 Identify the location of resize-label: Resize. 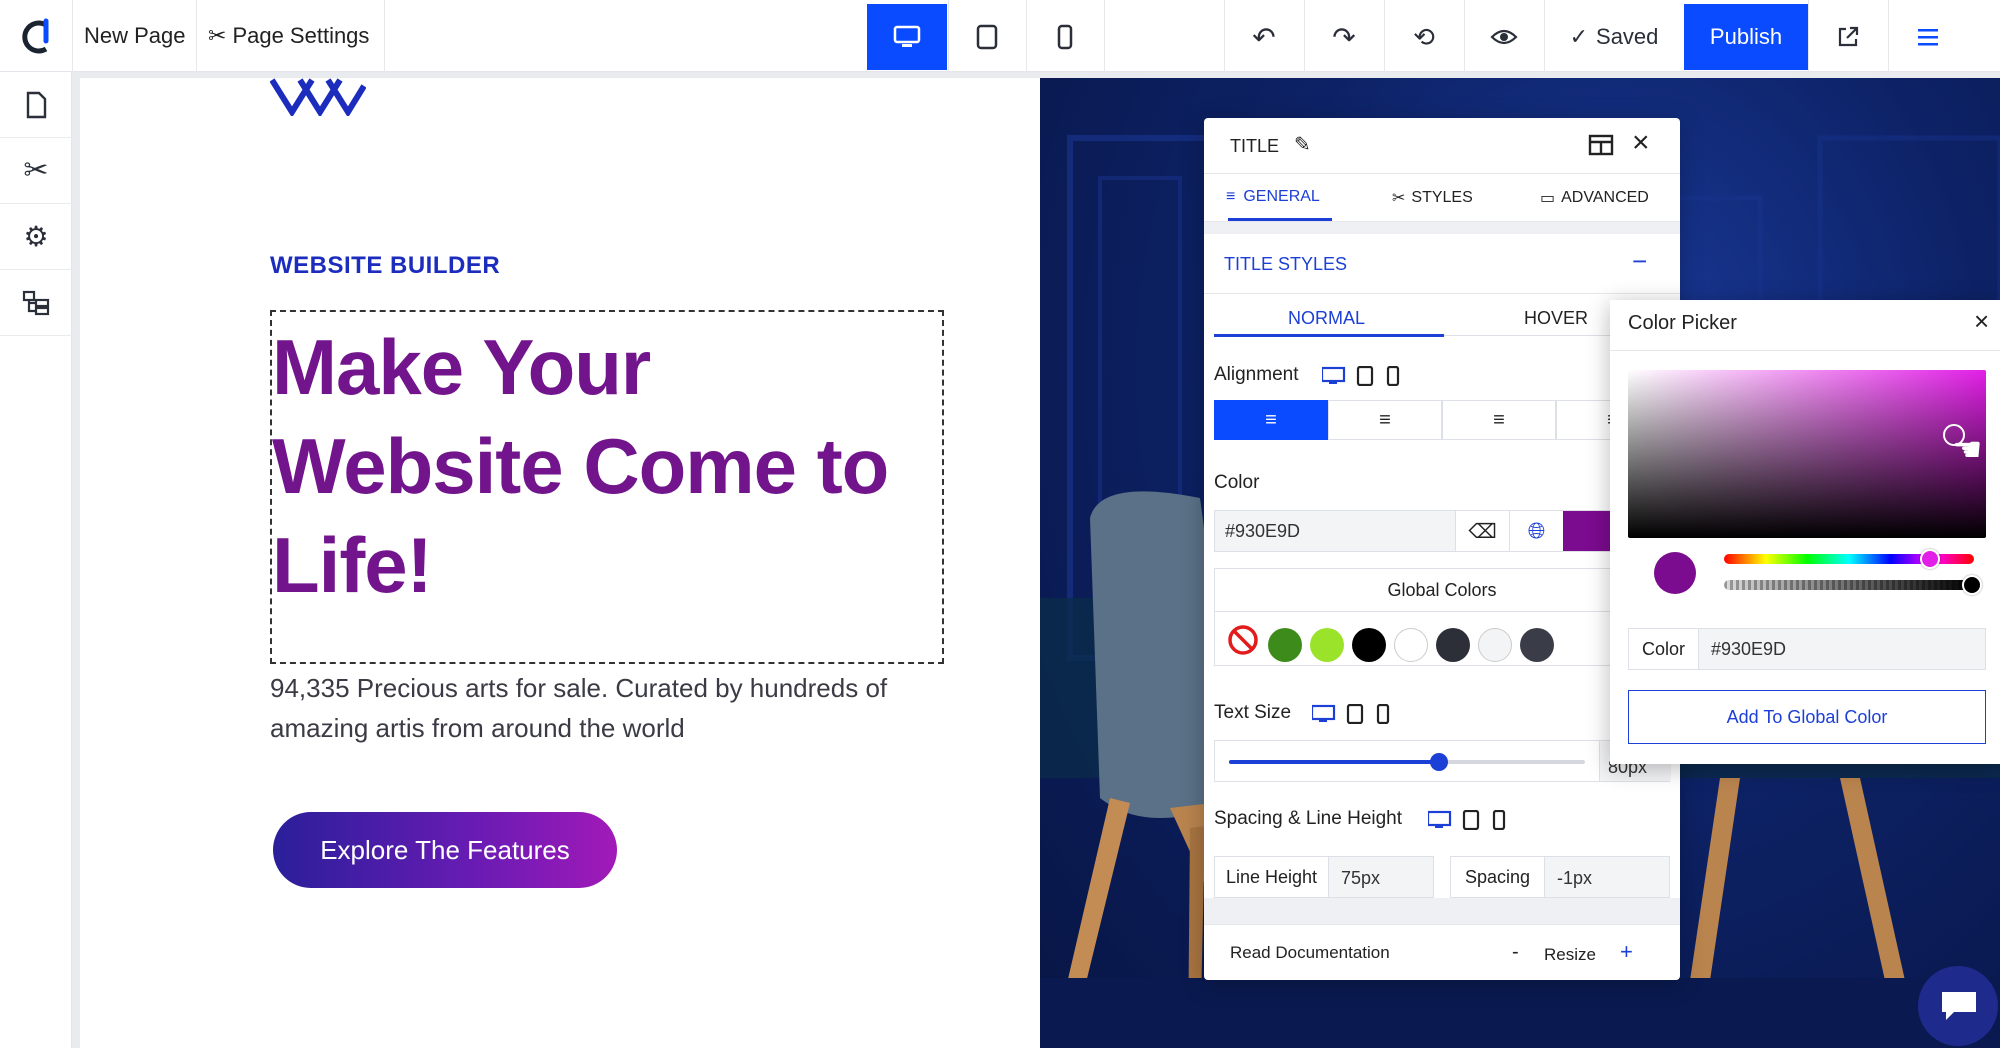
(1570, 954).